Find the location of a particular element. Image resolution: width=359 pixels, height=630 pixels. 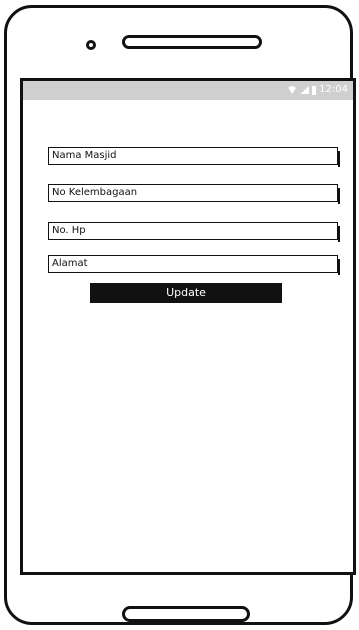

no-hp-field: No. Hp is located at coordinates (194, 232).